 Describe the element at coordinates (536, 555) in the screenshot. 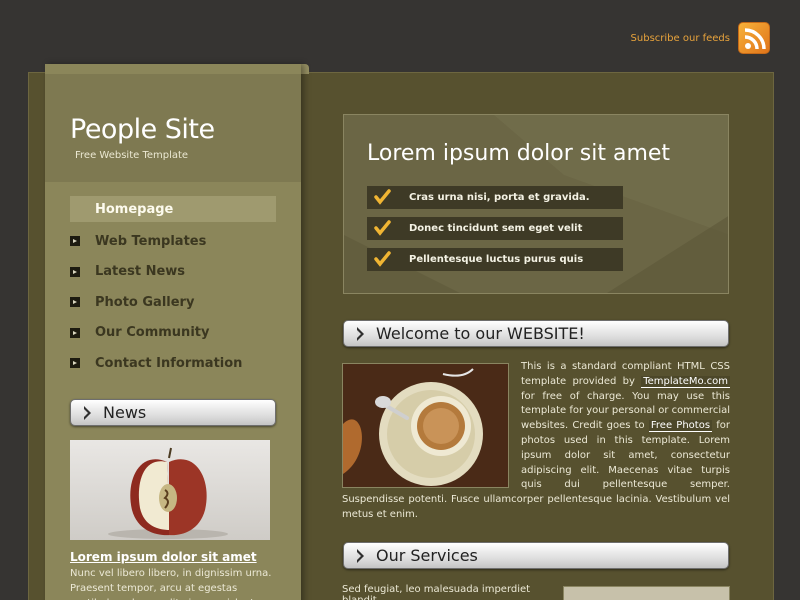

I see `services-heading: Our Services` at that location.